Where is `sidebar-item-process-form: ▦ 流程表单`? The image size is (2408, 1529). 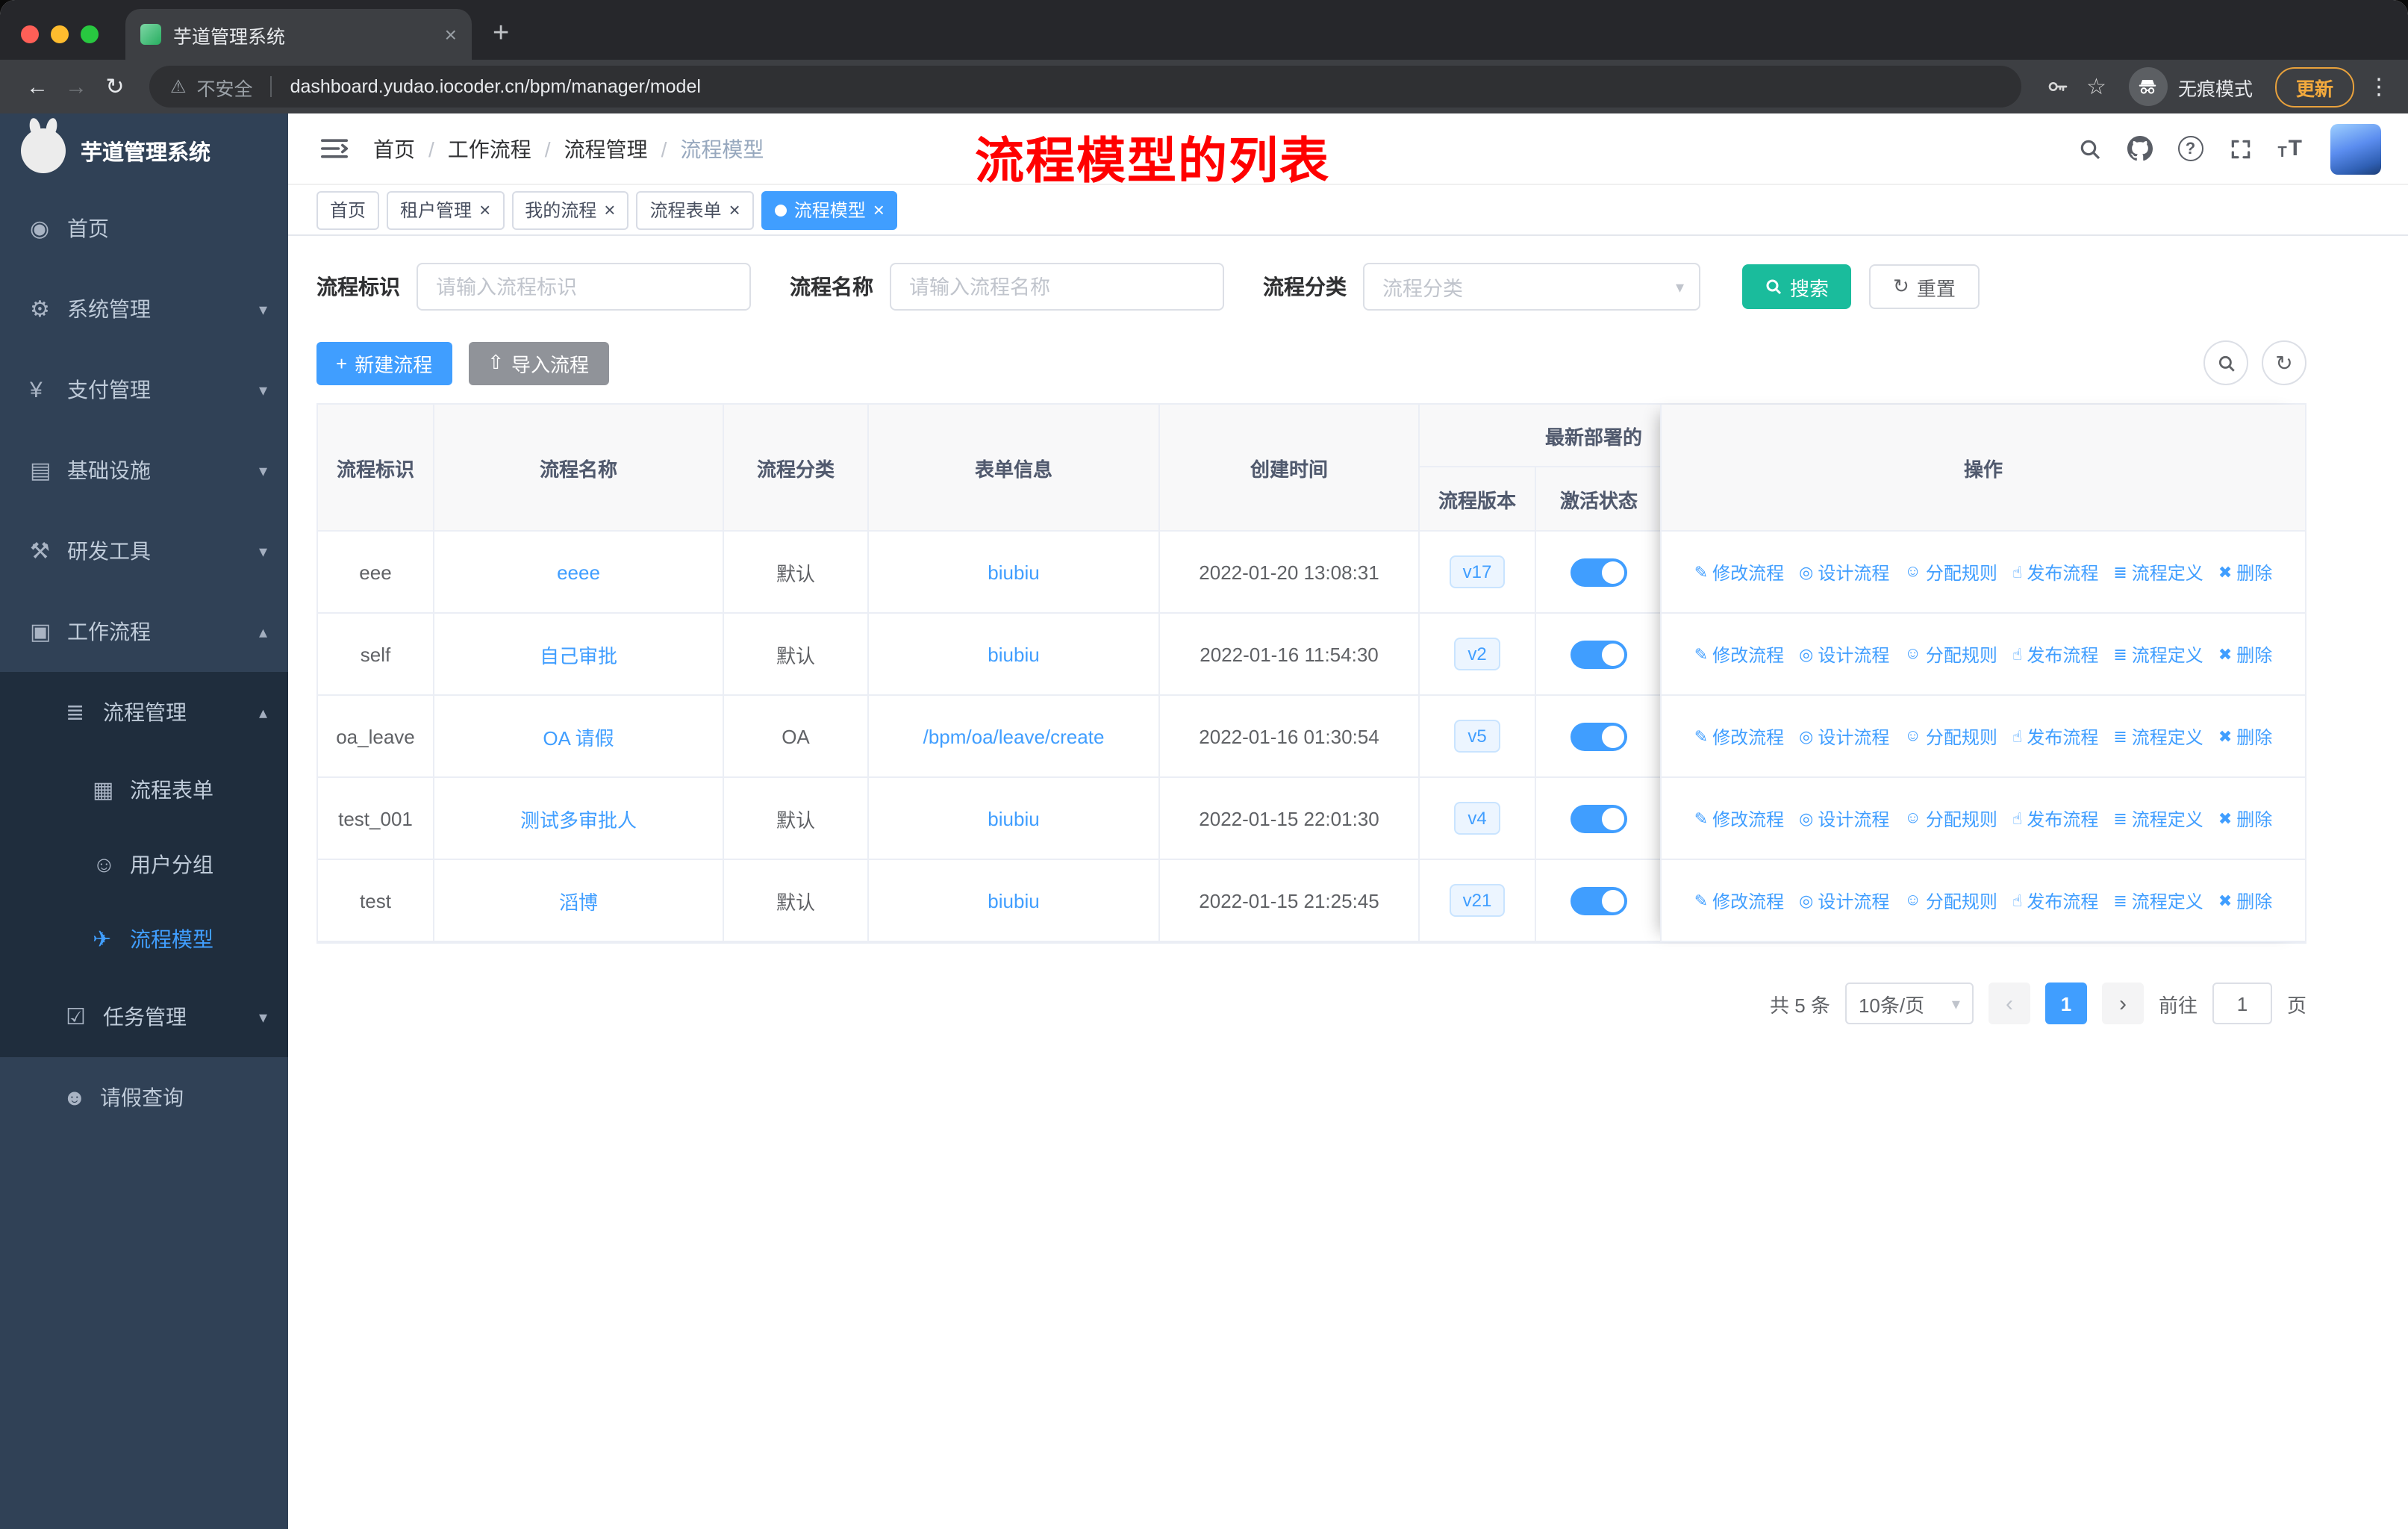 sidebar-item-process-form: ▦ 流程表单 is located at coordinates (144, 790).